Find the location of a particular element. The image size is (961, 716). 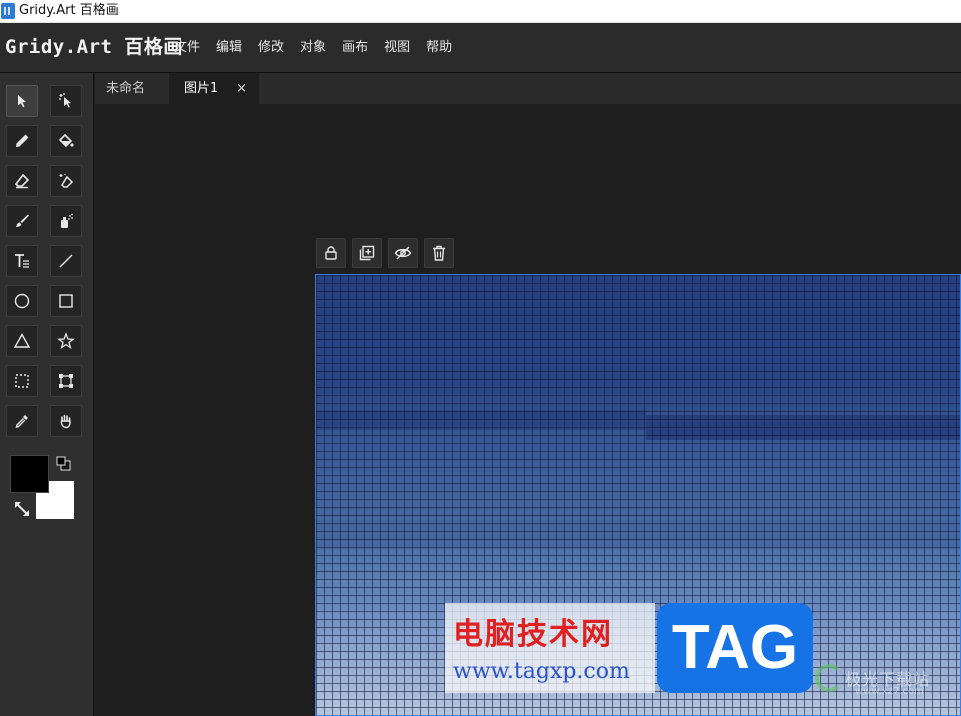

window-titlebar: Gridy.Art 百格画 is located at coordinates (480, 11).